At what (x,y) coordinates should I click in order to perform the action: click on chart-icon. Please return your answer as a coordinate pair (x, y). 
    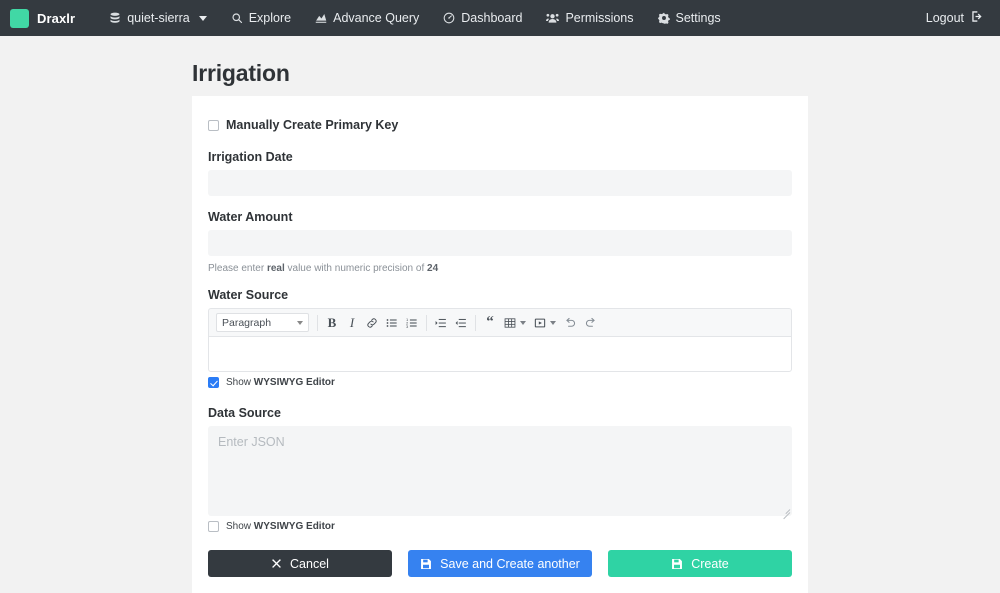
    Looking at the image, I should click on (321, 18).